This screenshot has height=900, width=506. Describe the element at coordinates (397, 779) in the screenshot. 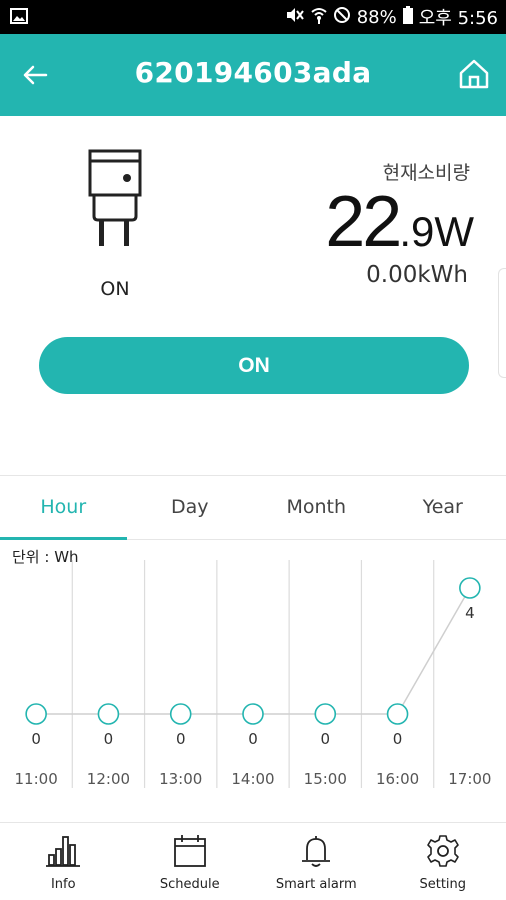

I see `x-tick-label: 16:00` at that location.